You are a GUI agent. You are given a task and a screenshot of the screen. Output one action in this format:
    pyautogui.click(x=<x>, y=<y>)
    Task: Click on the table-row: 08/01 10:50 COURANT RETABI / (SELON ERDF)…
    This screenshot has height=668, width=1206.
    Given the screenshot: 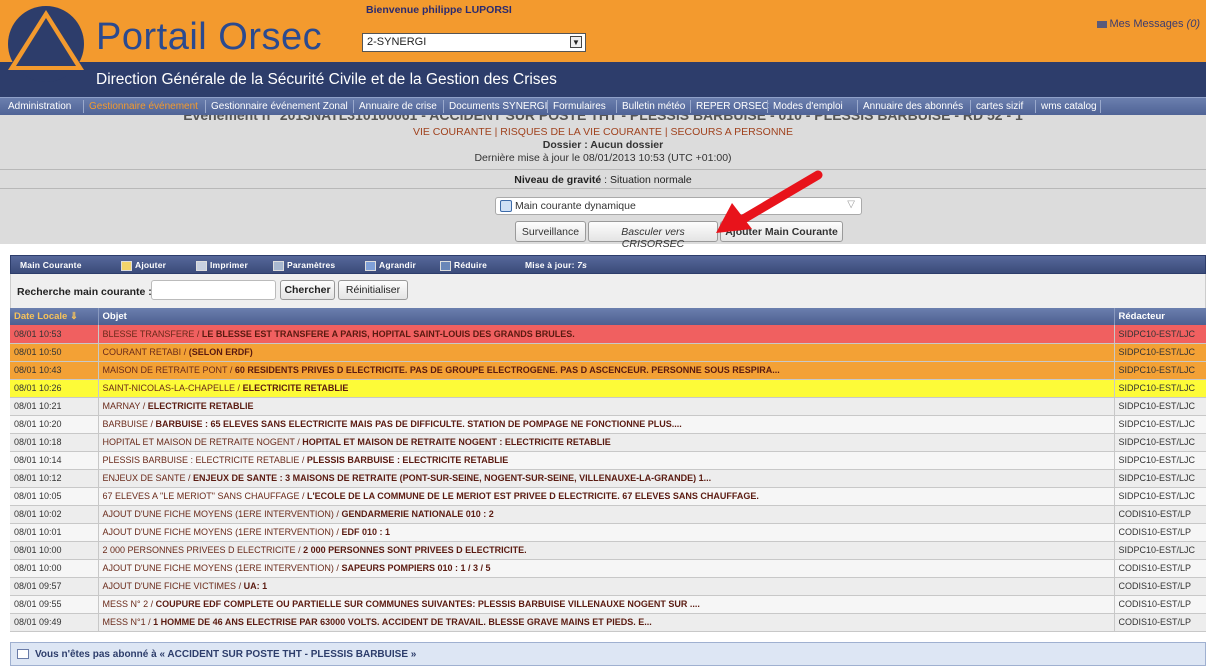 What is the action you would take?
    pyautogui.click(x=608, y=352)
    